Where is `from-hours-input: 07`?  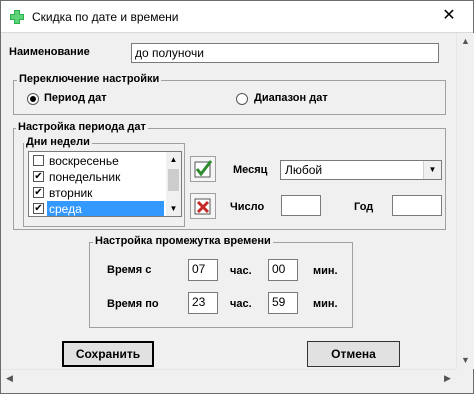
from-hours-input: 07 is located at coordinates (203, 270).